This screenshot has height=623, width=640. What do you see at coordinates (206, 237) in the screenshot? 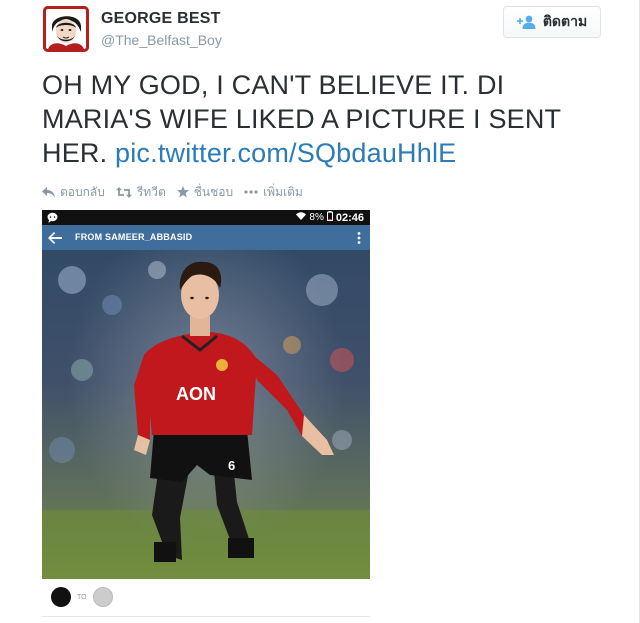
I see `dm-header: FROM SAMEER_ABBASID` at bounding box center [206, 237].